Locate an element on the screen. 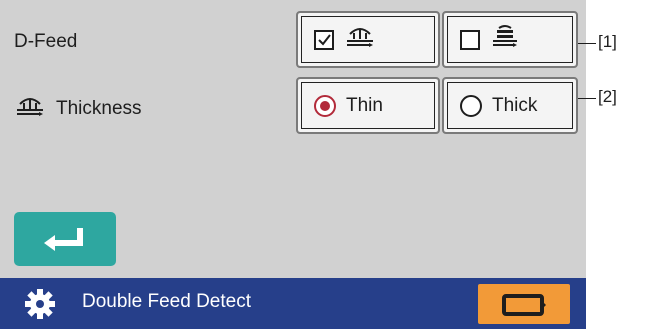 The height and width of the screenshot is (329, 653). dfeed-on-button is located at coordinates (368, 39).